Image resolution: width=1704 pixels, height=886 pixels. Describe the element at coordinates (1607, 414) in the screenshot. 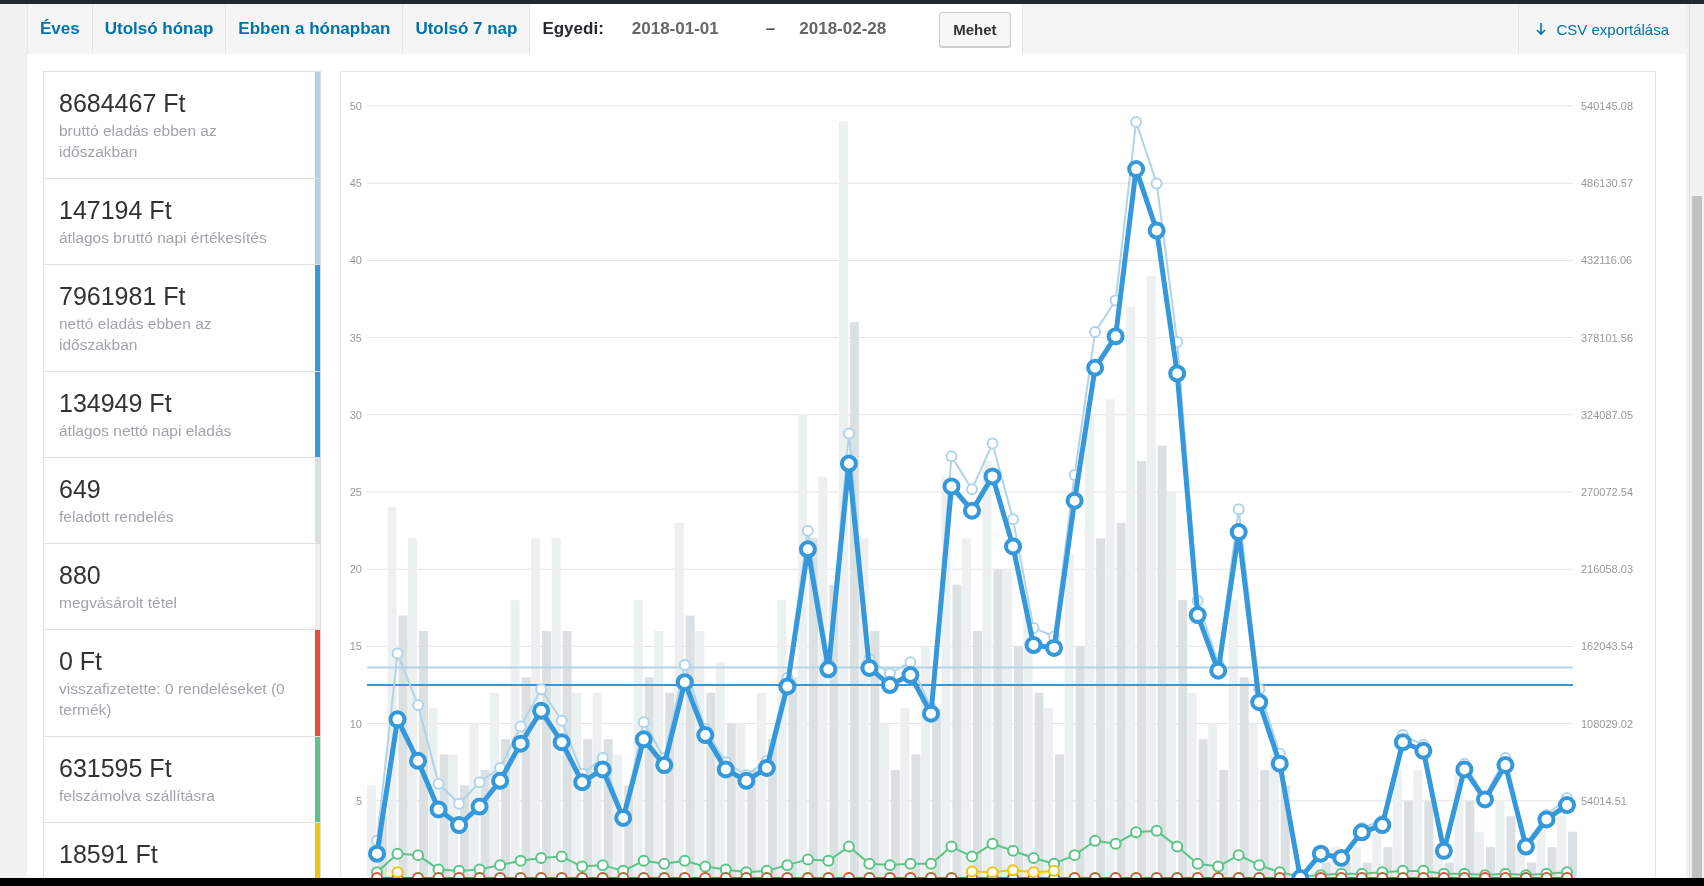

I see `axis-label: 324087.05` at that location.